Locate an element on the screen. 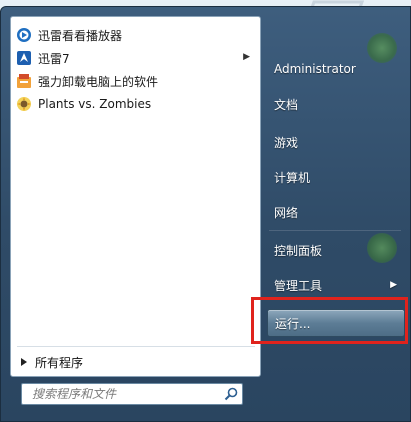 This screenshot has width=411, height=422. menu-item-label: 文档 is located at coordinates (286, 104).